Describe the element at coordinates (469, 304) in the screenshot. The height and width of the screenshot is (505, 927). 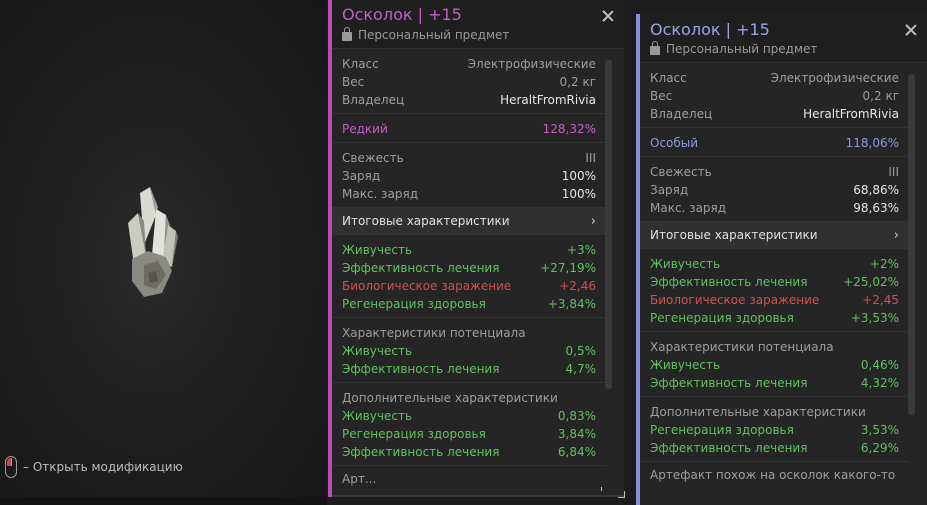
I see `stat-row: Регенерация здоровья +3,84%` at that location.